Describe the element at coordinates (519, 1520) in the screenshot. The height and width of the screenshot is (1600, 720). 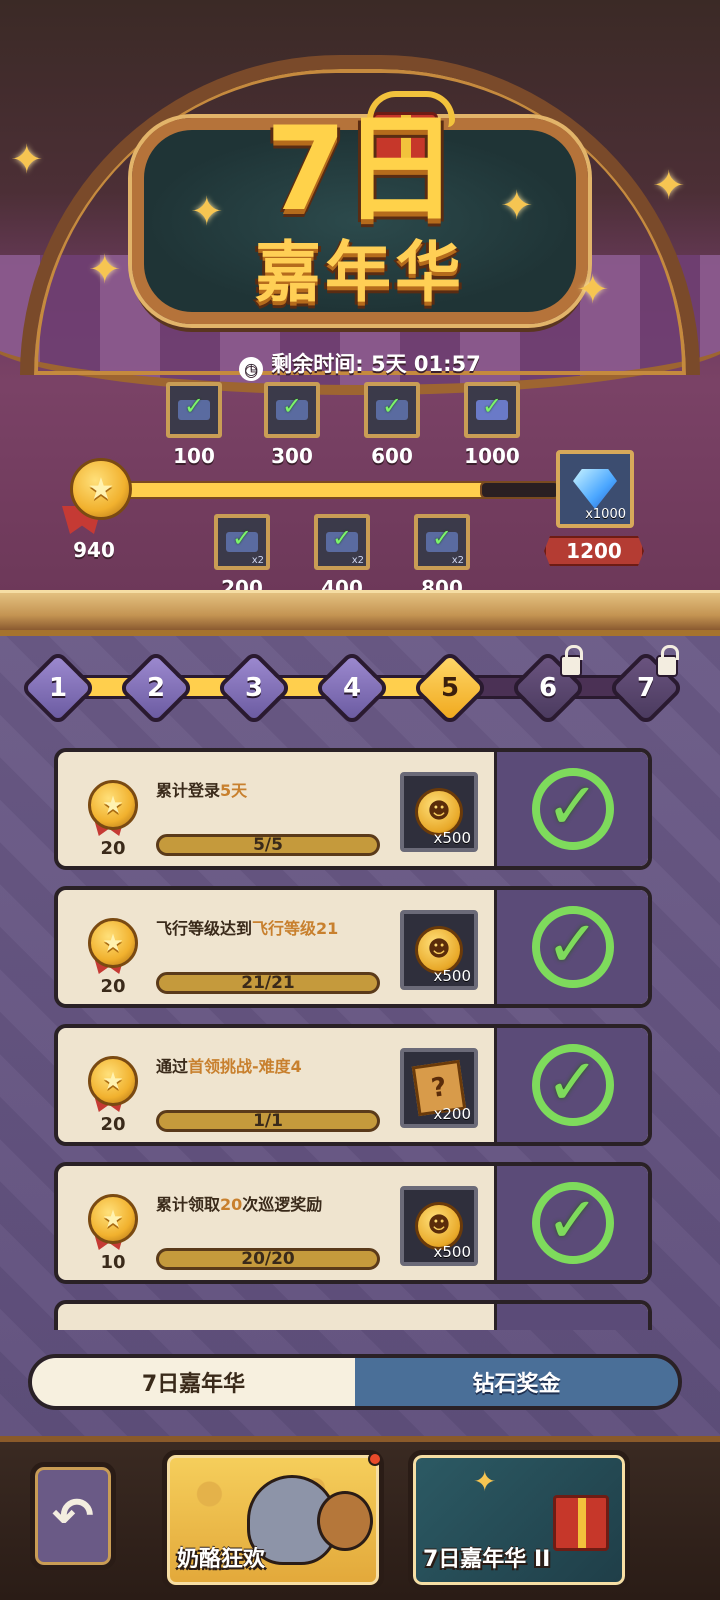
I see `event-carnival-2-button: ✦ 7日嘉年华 II` at that location.